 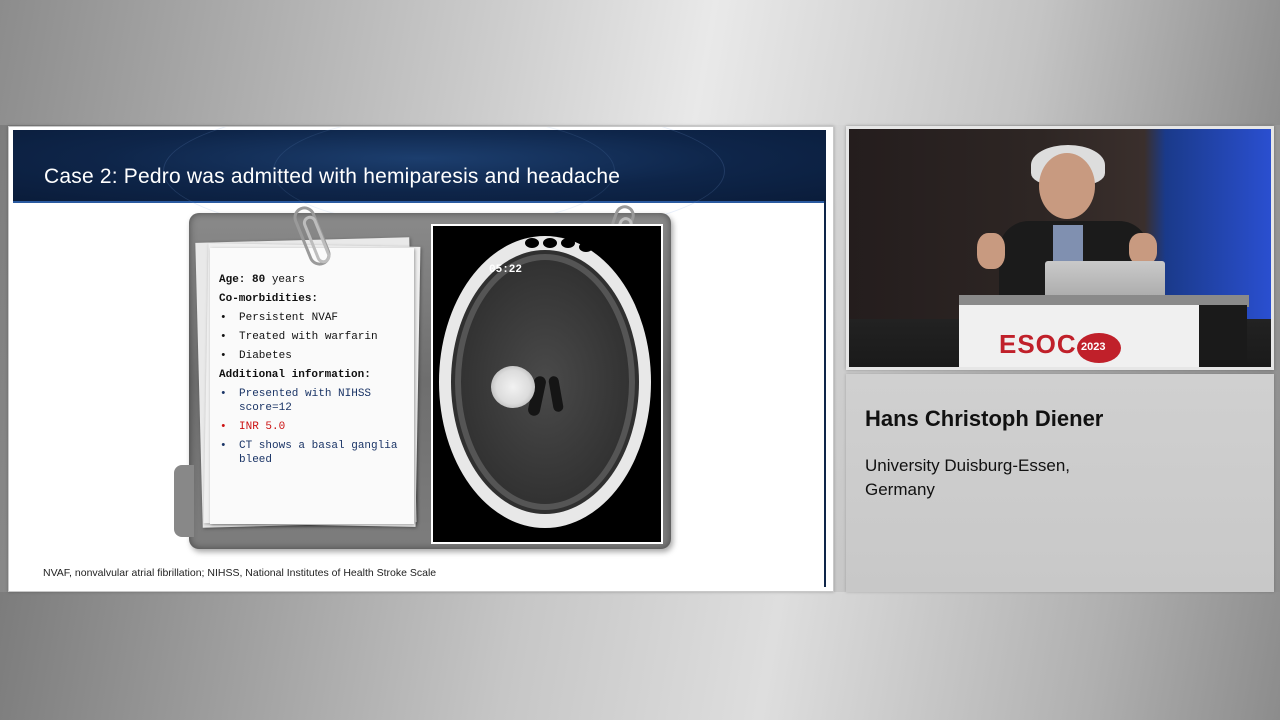 What do you see at coordinates (900, 489) in the screenshot?
I see `speaker-country: Germany` at bounding box center [900, 489].